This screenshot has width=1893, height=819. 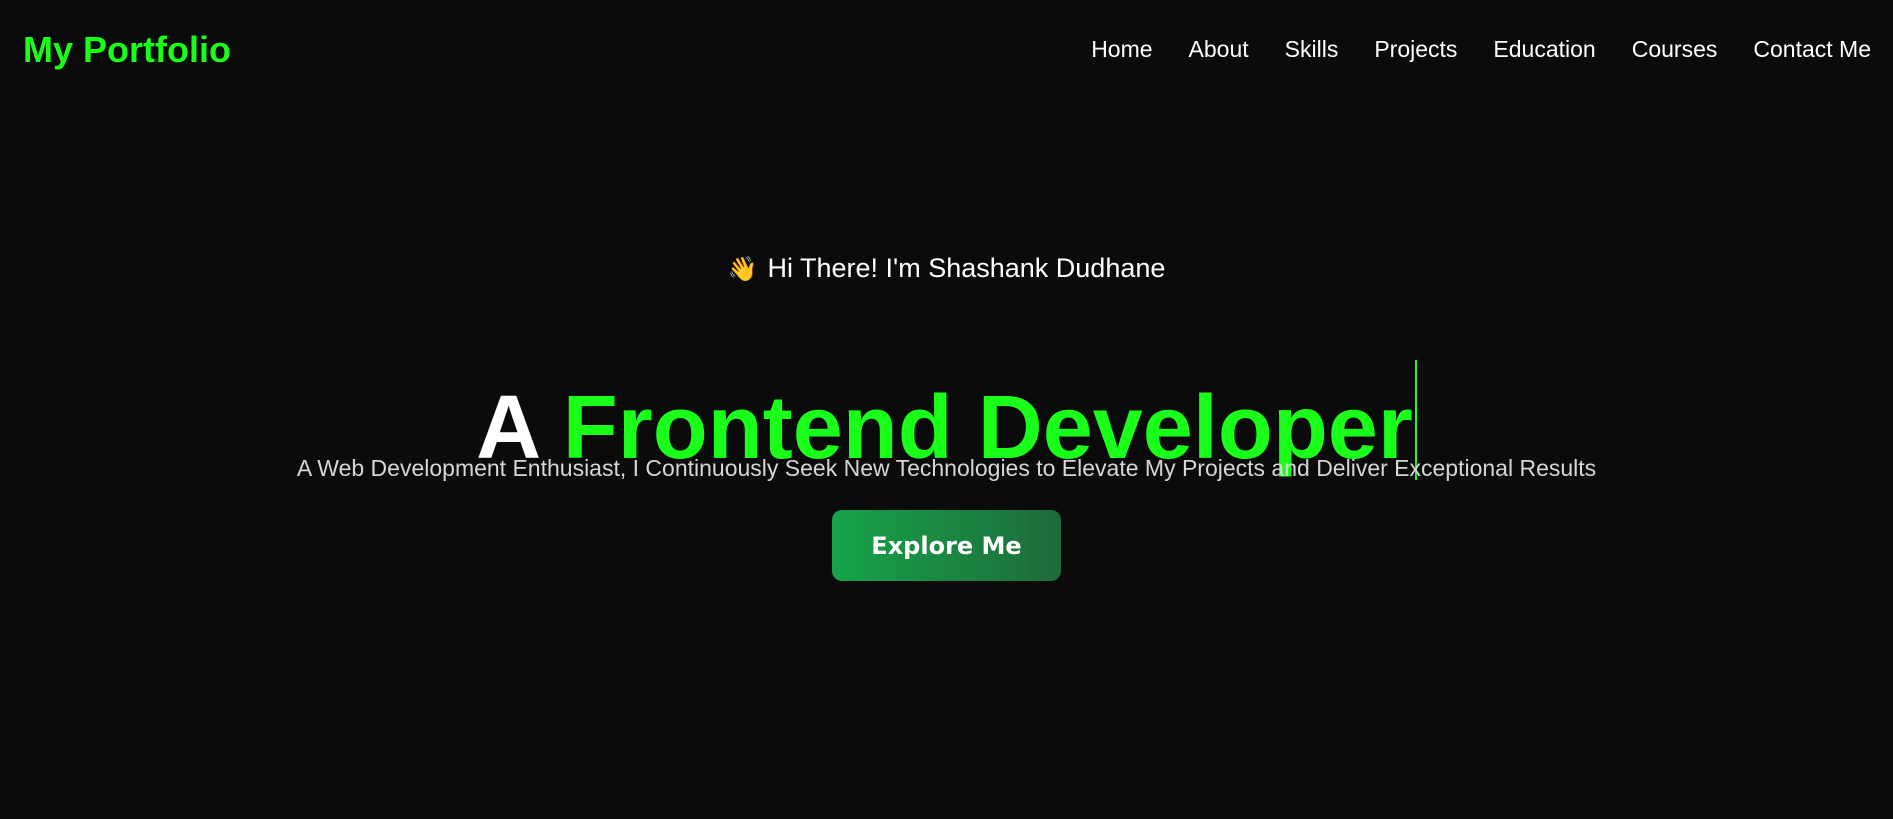 What do you see at coordinates (946, 545) in the screenshot?
I see `explore-me-button: Explore Me` at bounding box center [946, 545].